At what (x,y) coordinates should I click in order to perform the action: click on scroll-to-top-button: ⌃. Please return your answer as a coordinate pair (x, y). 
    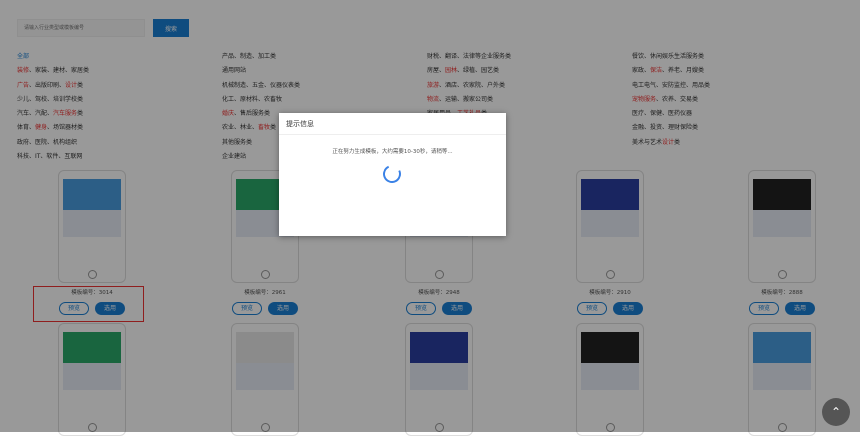
    Looking at the image, I should click on (836, 412).